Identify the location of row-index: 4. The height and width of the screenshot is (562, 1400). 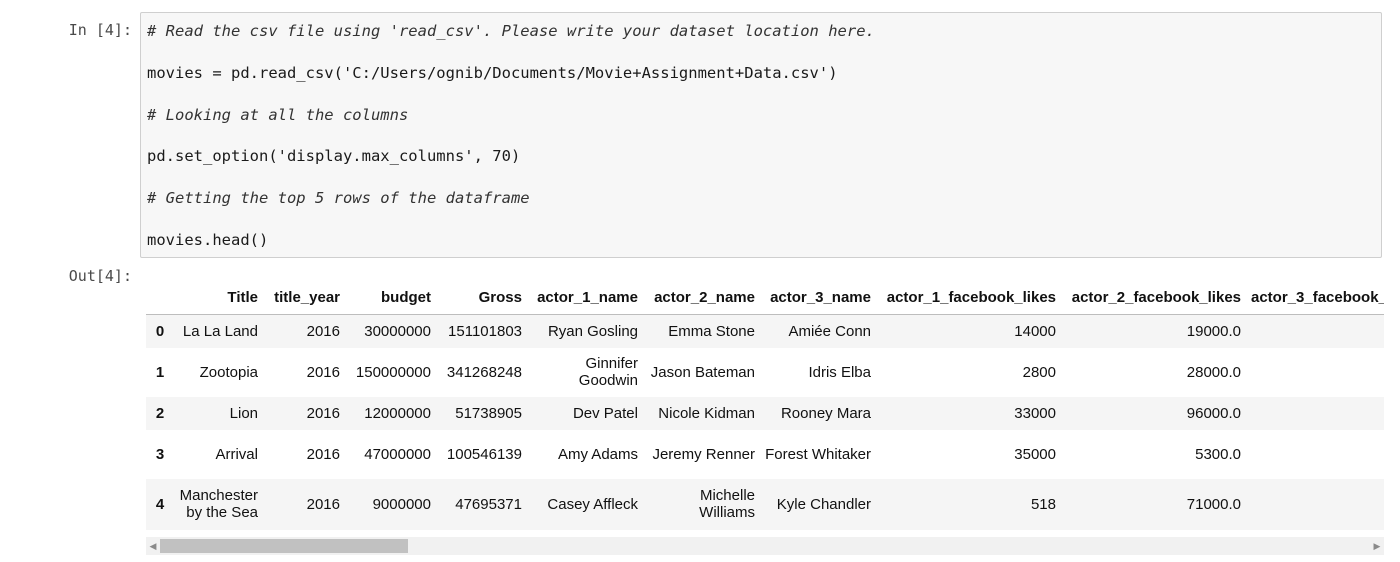
(160, 504).